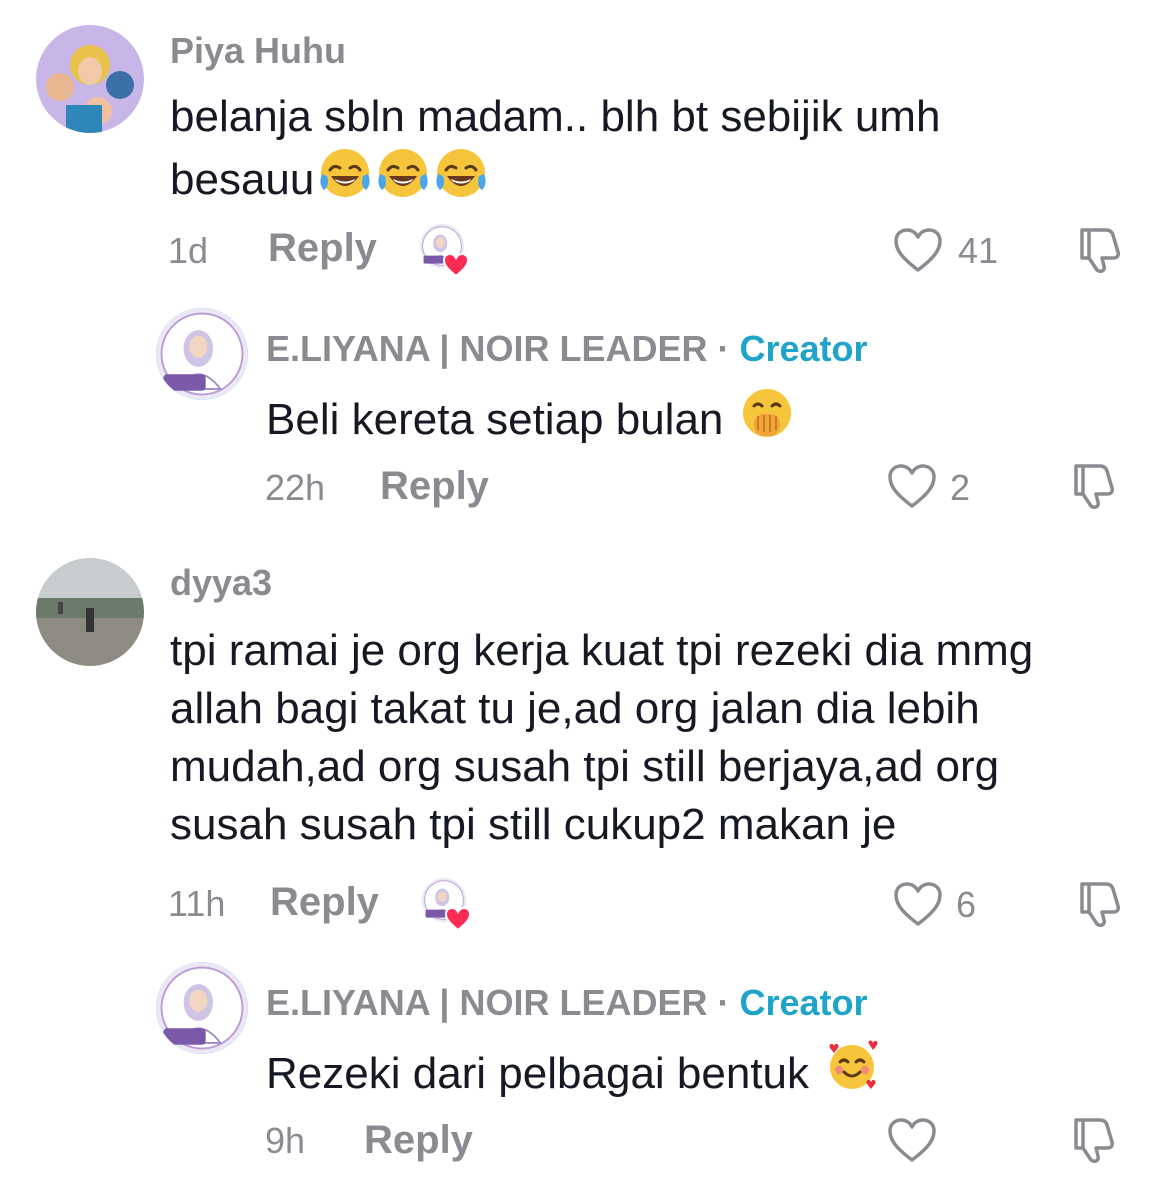 The height and width of the screenshot is (1198, 1169). Describe the element at coordinates (978, 250) in the screenshot. I see `like-count: 41` at that location.